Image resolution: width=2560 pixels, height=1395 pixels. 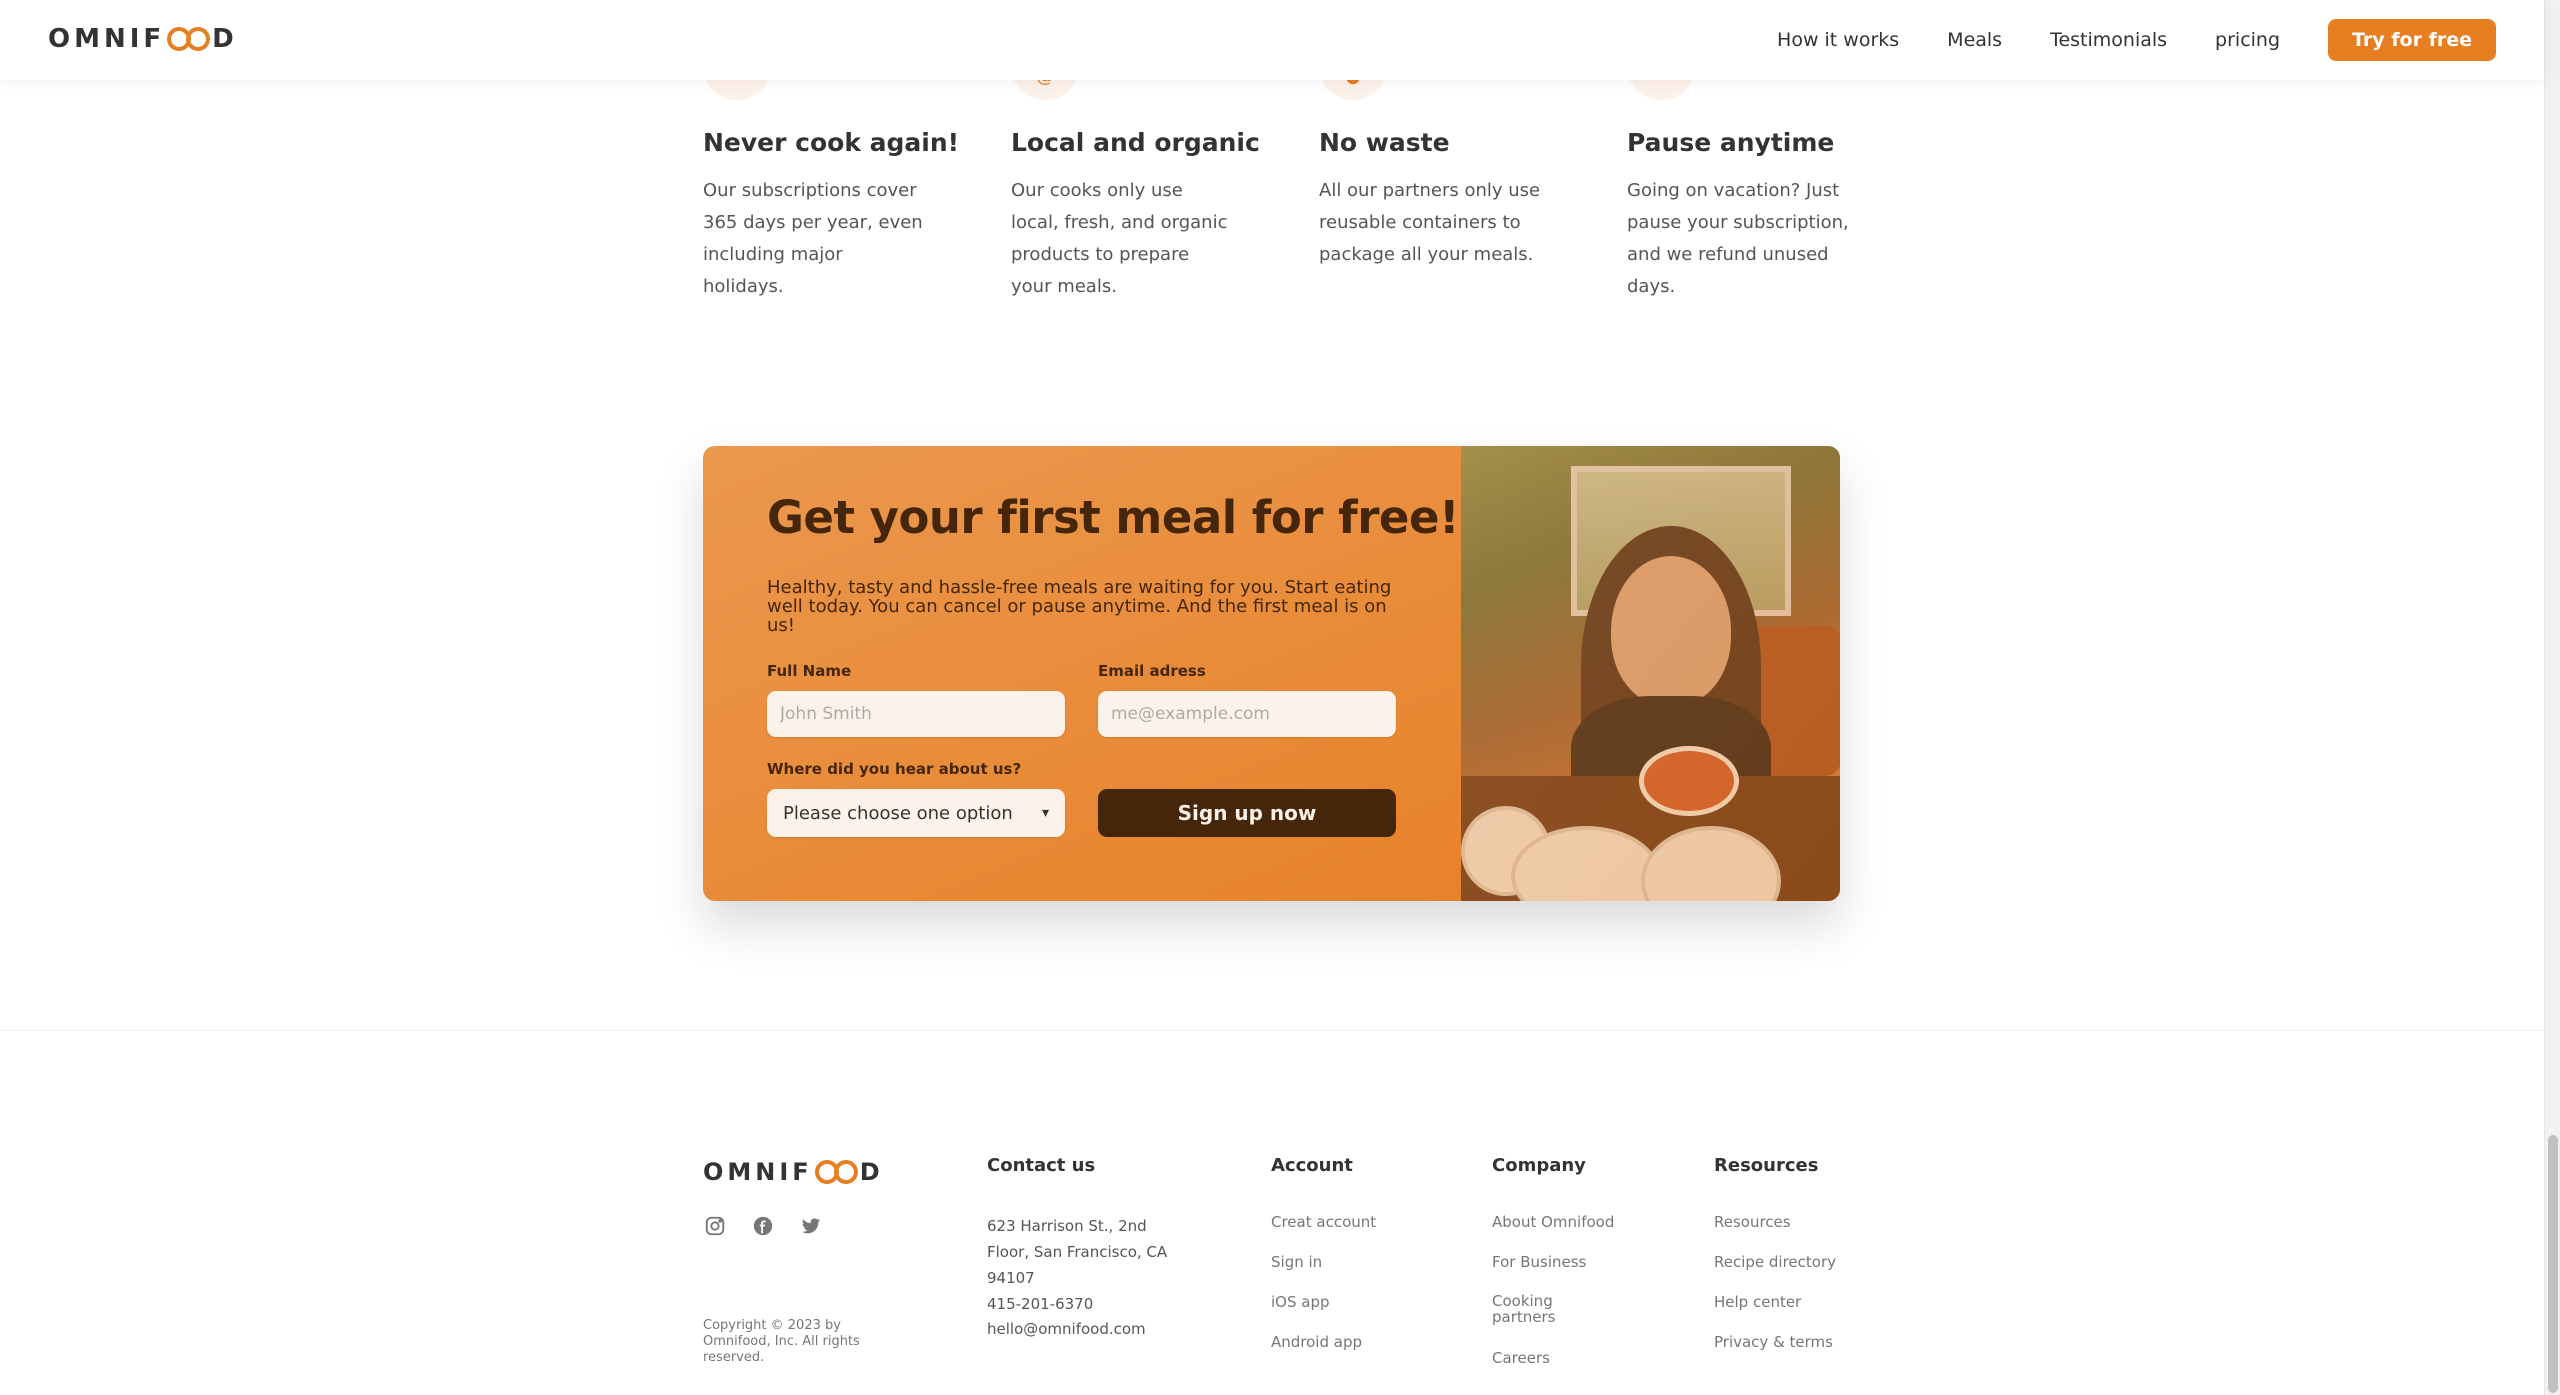 What do you see at coordinates (1316, 1342) in the screenshot?
I see `link-android-app: Android app` at bounding box center [1316, 1342].